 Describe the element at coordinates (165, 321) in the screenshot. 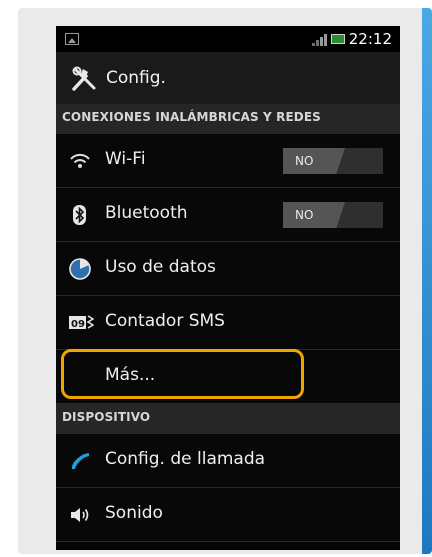

I see `item-label: Contador SMS` at that location.